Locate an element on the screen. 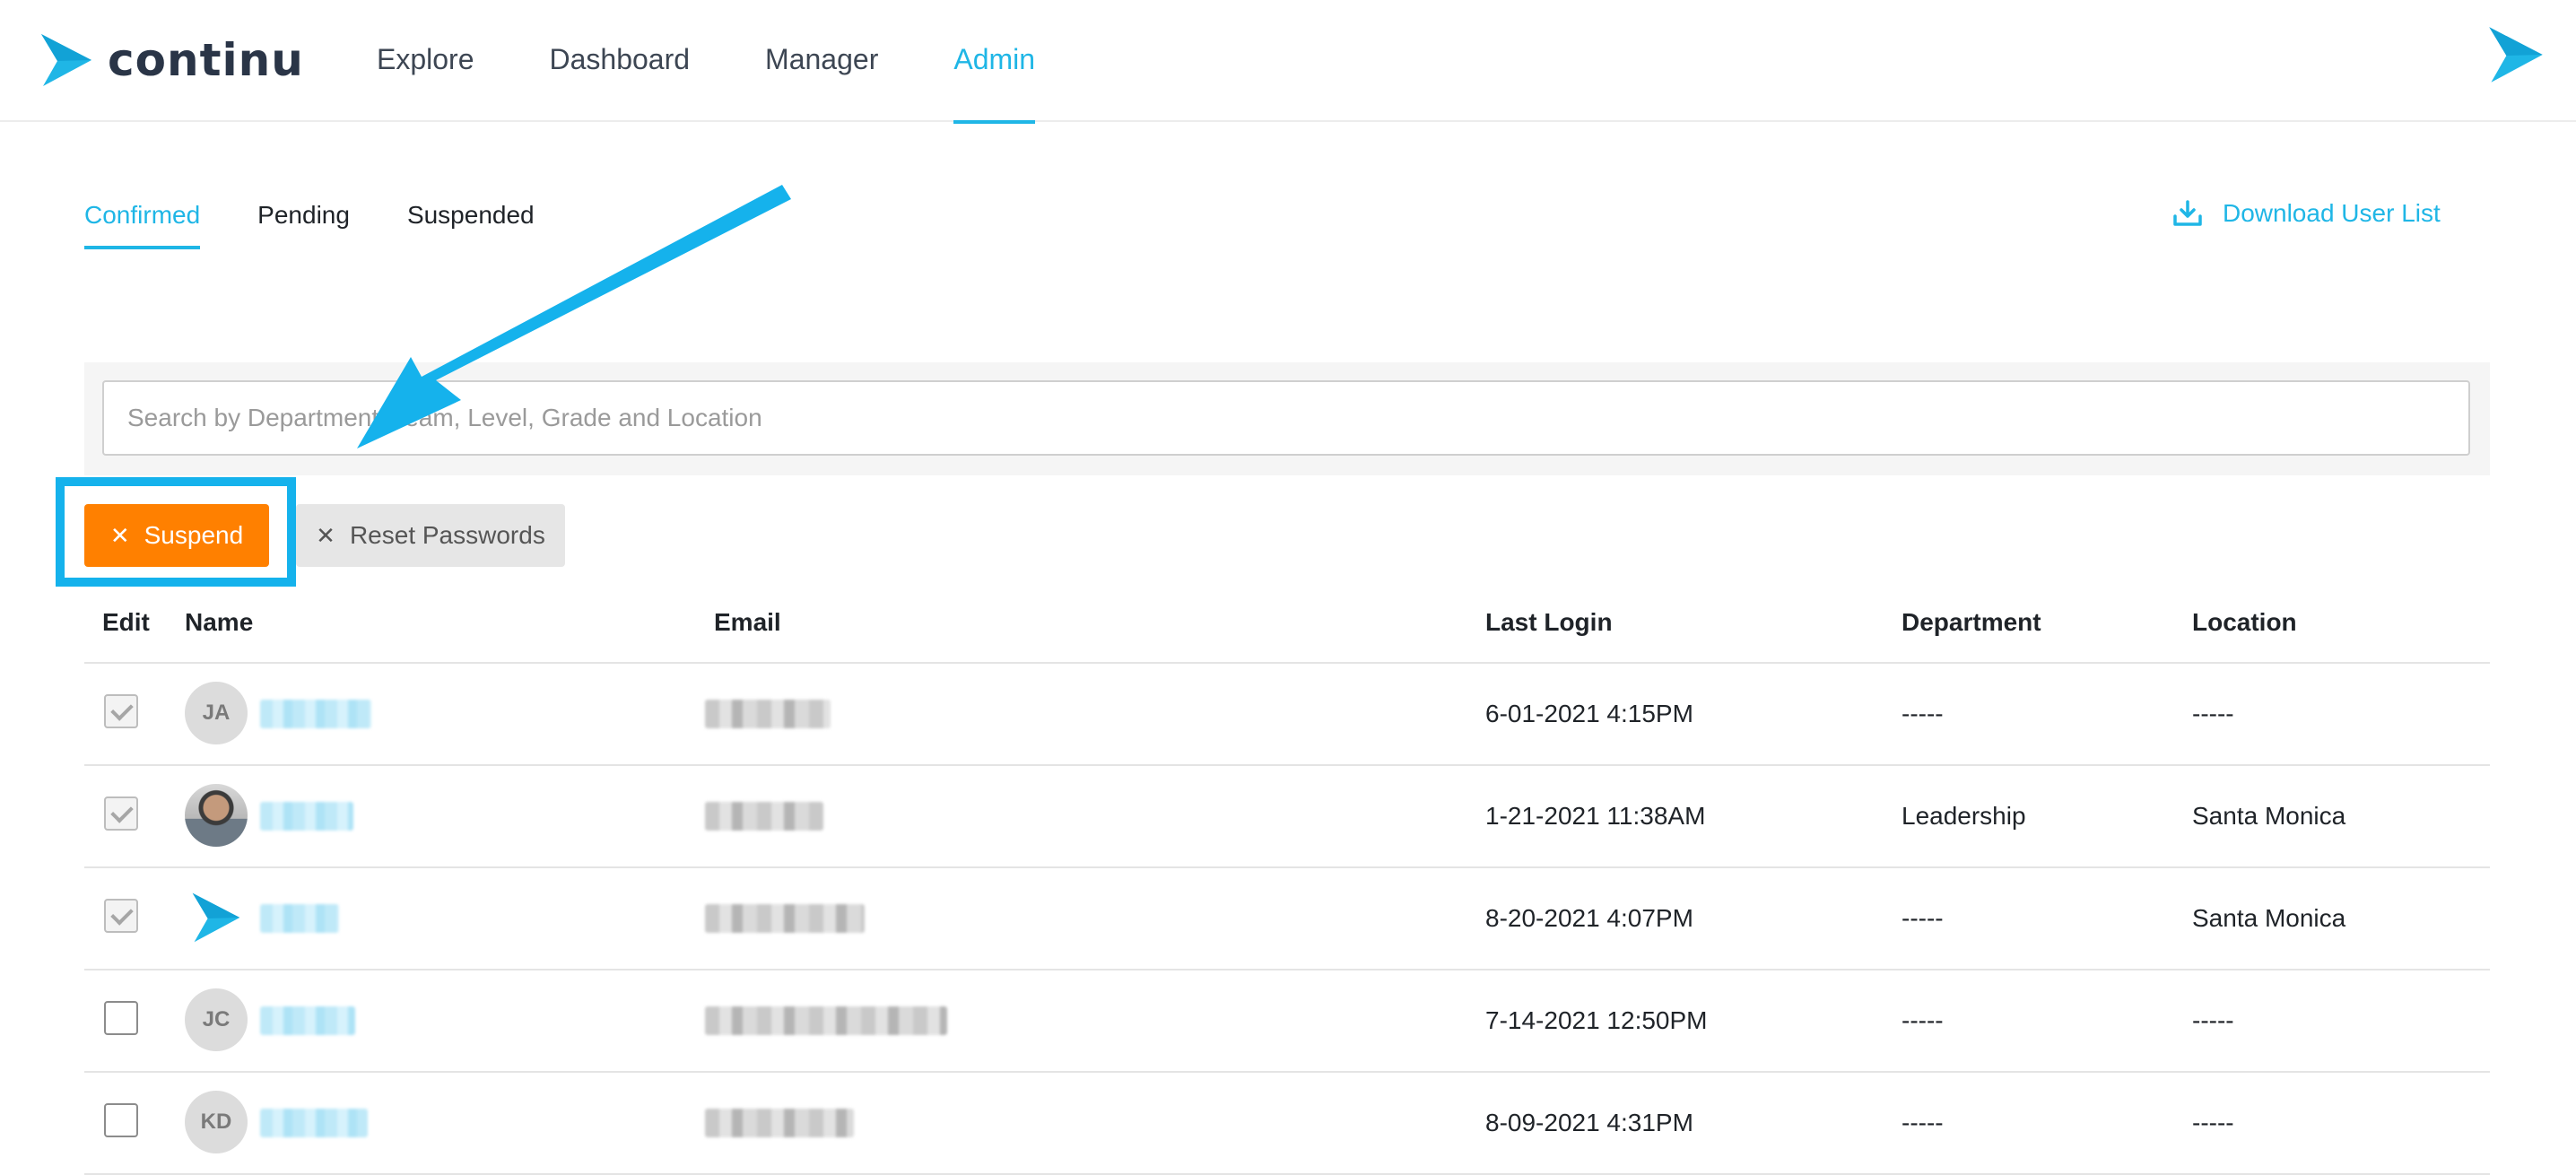  table-row: 8-20-2021 4:07PM ----- Santa Monica is located at coordinates (1287, 919).